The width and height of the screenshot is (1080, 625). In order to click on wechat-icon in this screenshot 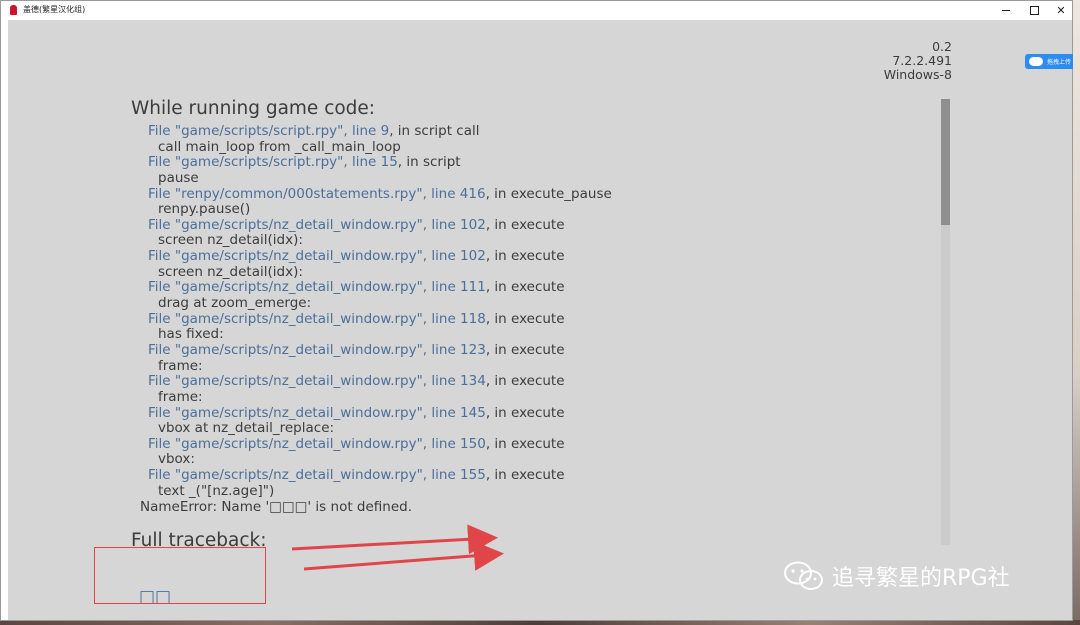, I will do `click(803, 575)`.